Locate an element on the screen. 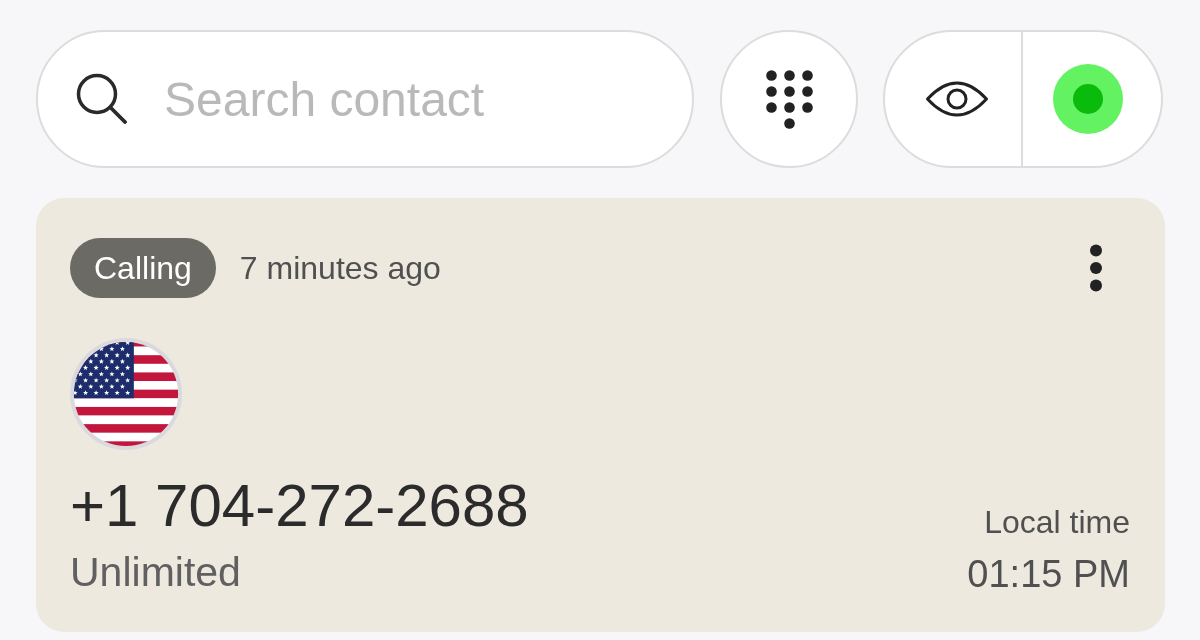 The width and height of the screenshot is (1200, 640). local-time-label: Local time is located at coordinates (1056, 522).